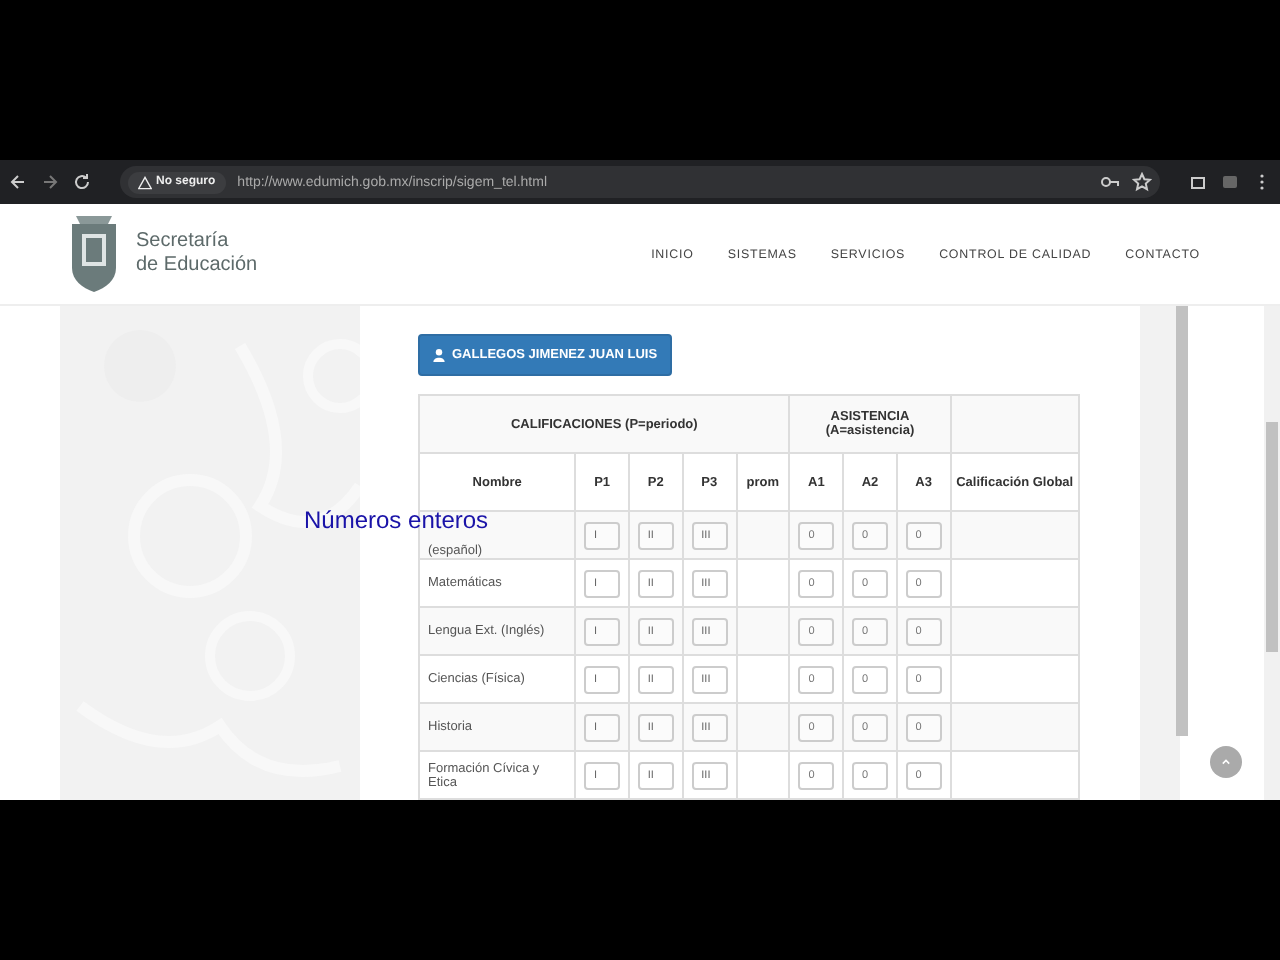 The height and width of the screenshot is (960, 1280). What do you see at coordinates (18, 182) in the screenshot?
I see `back-icon` at bounding box center [18, 182].